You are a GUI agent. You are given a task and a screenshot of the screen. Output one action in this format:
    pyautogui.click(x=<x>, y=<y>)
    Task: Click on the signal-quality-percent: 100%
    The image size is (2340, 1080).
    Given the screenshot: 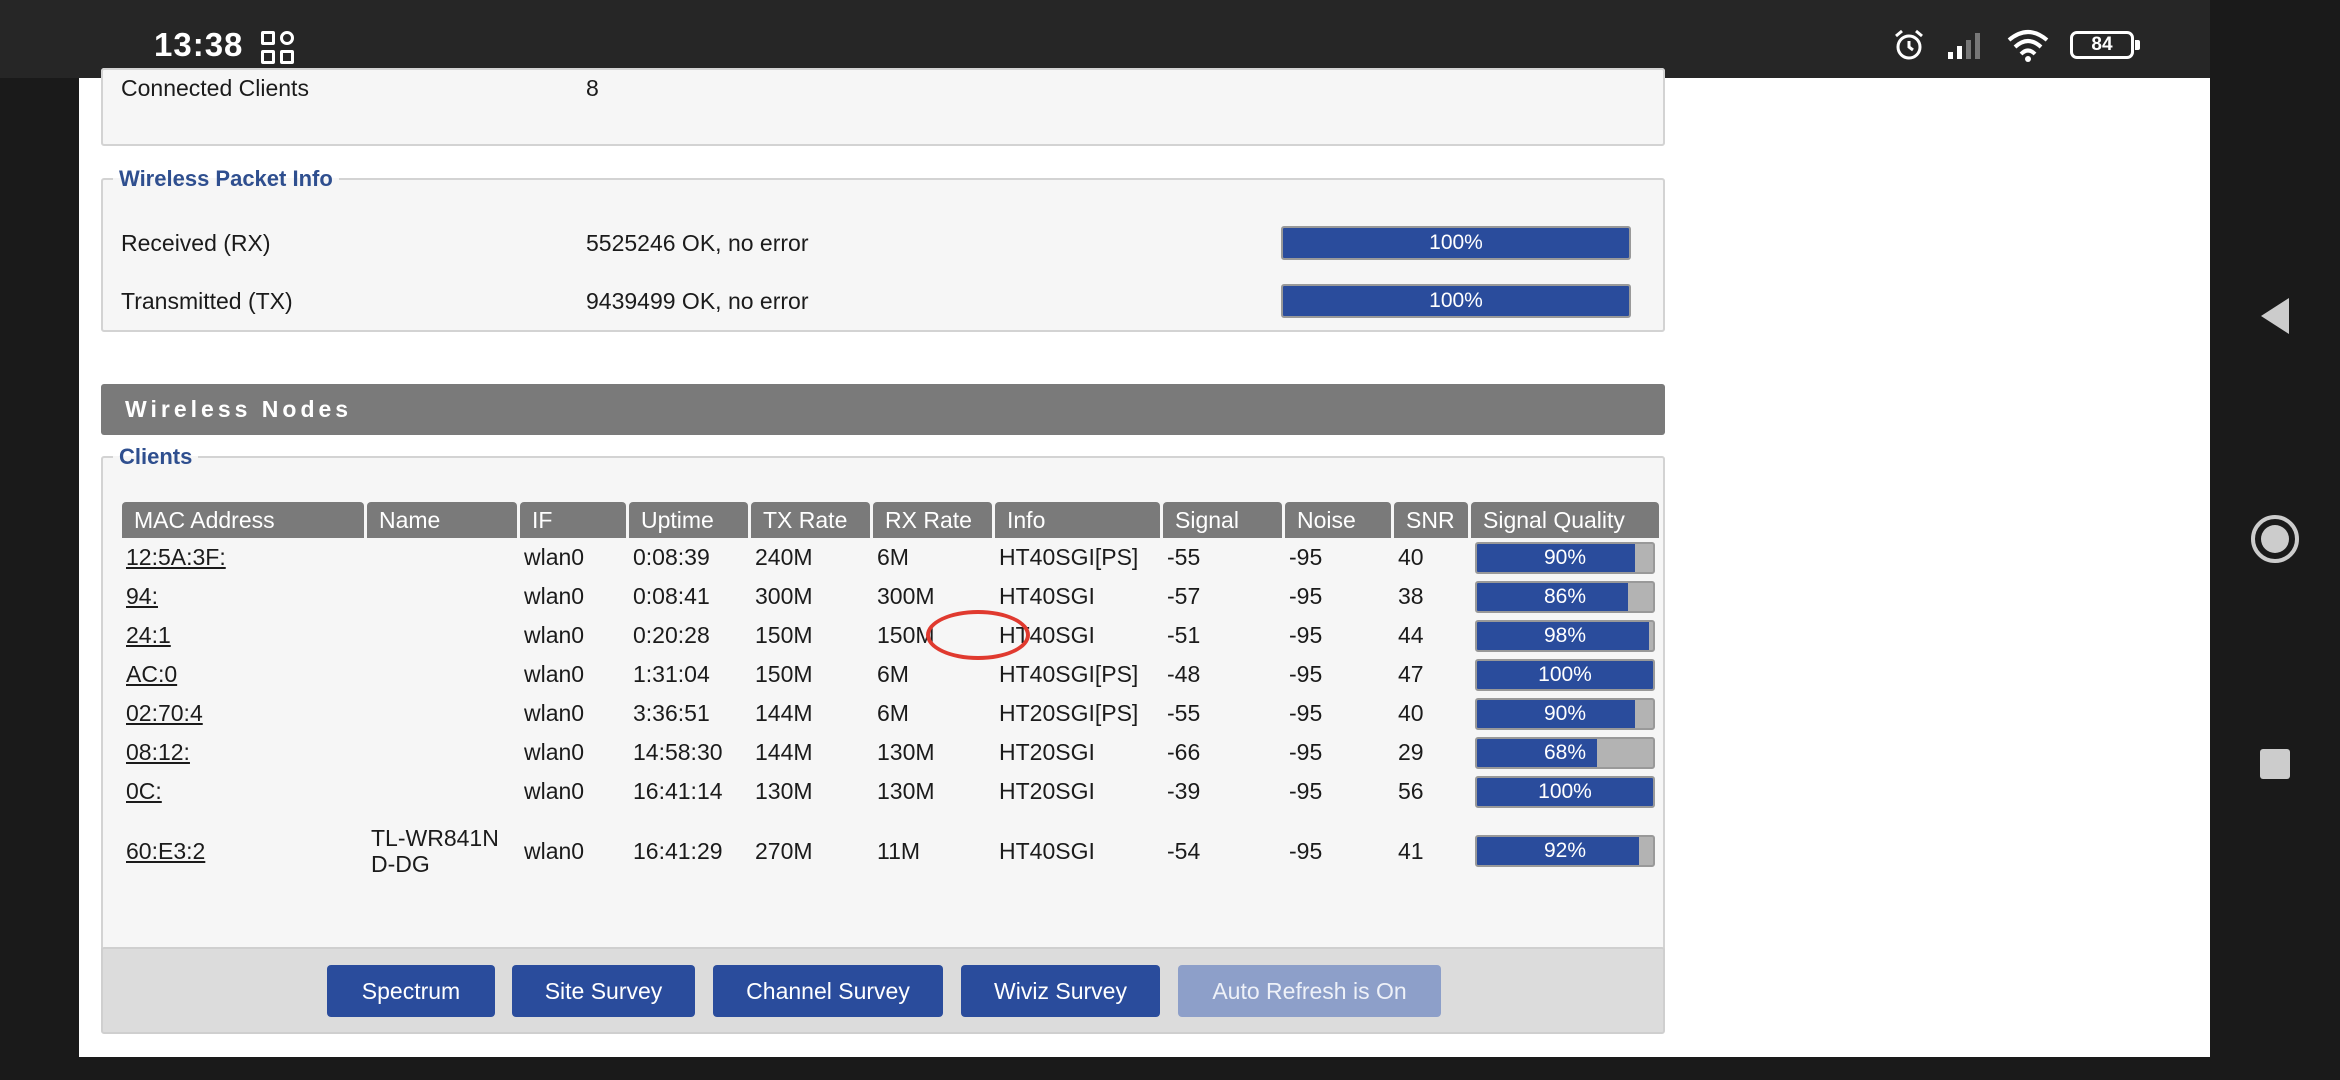 What is the action you would take?
    pyautogui.click(x=1565, y=791)
    